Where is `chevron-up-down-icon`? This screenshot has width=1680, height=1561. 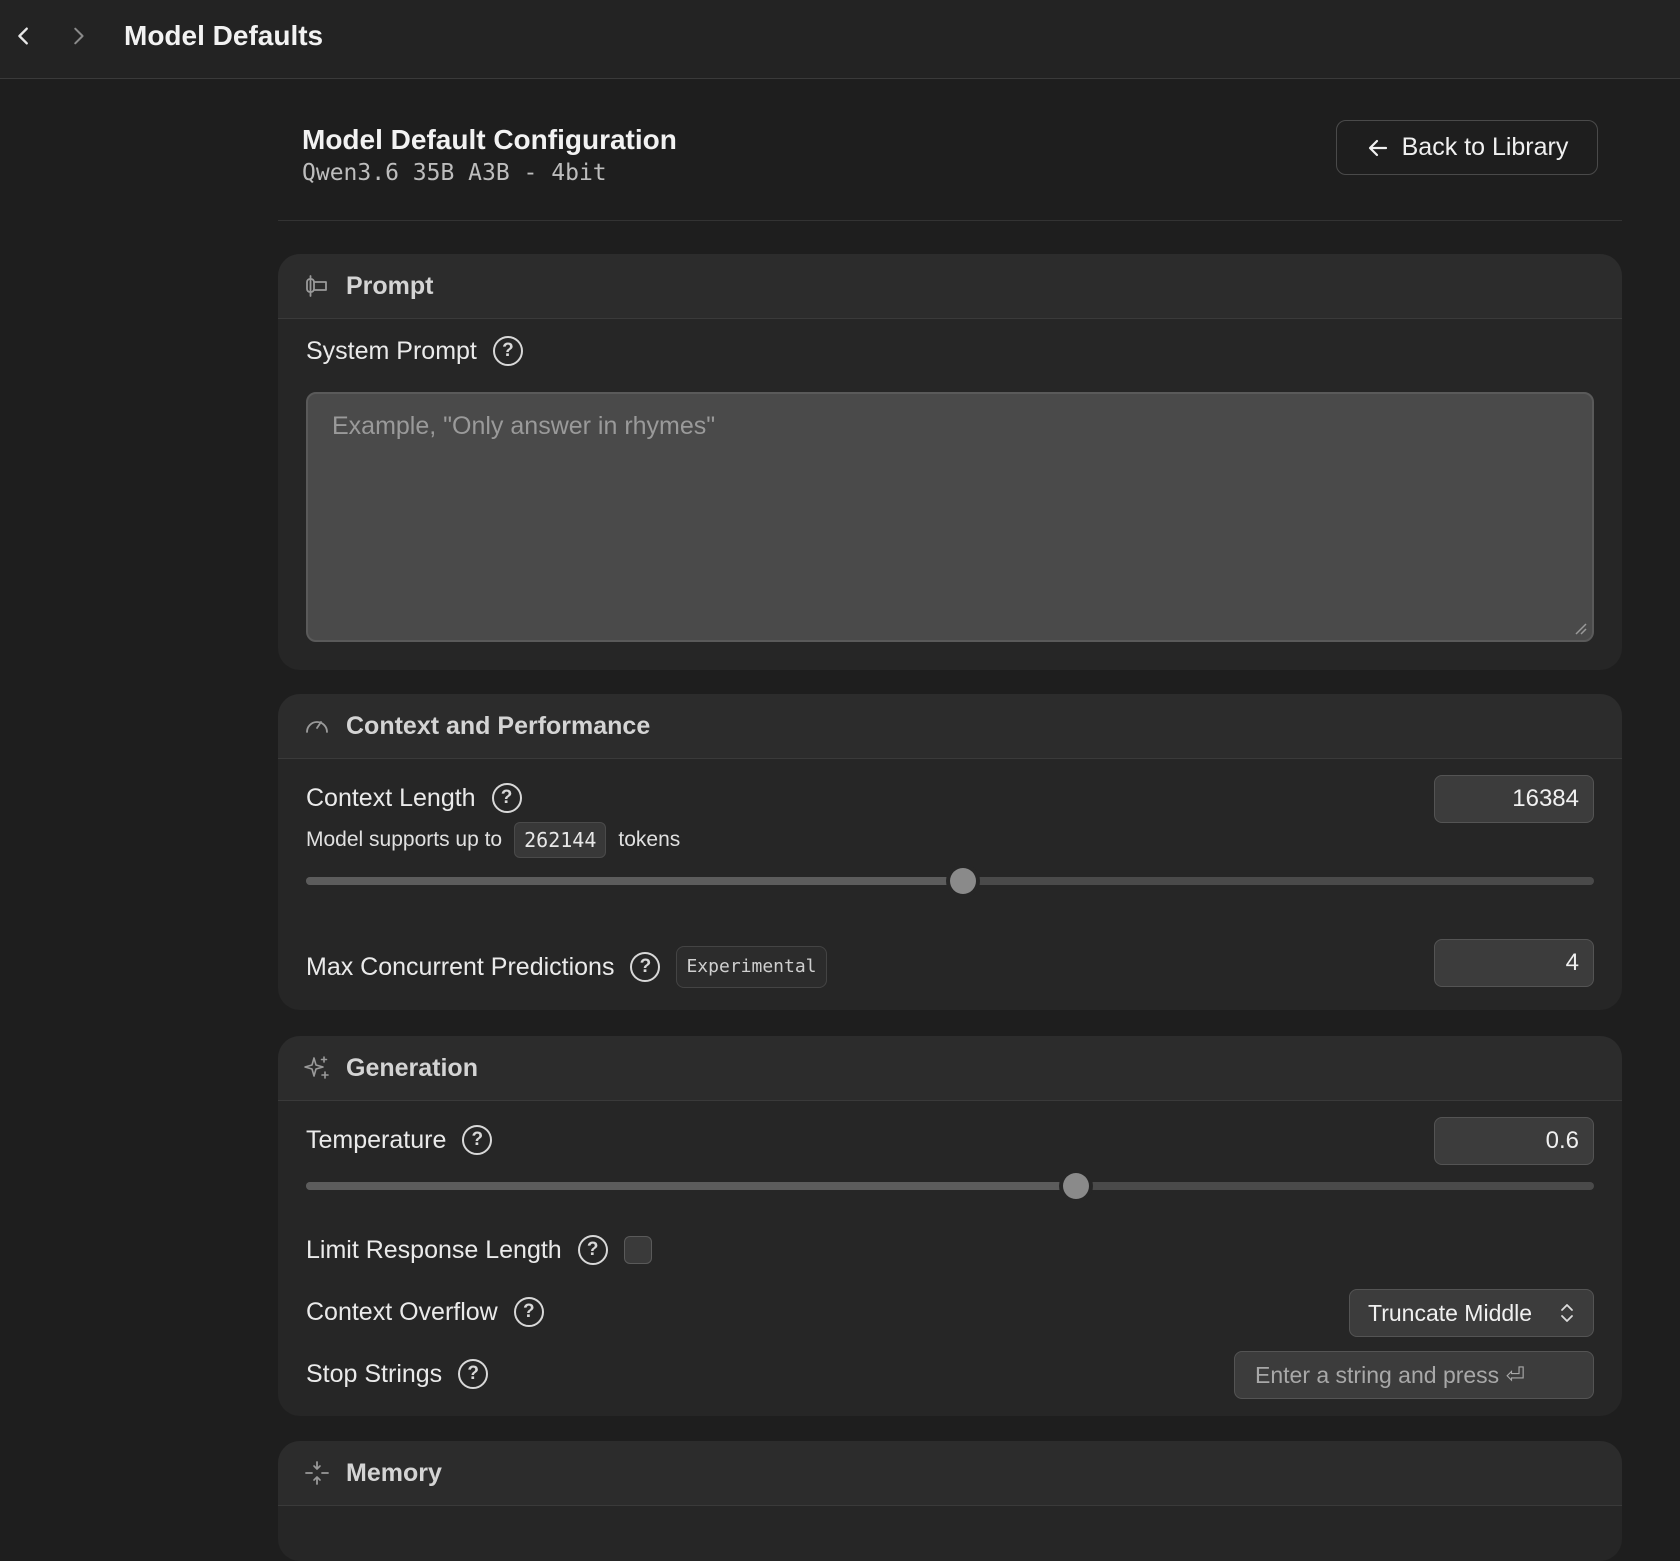 chevron-up-down-icon is located at coordinates (1567, 1313).